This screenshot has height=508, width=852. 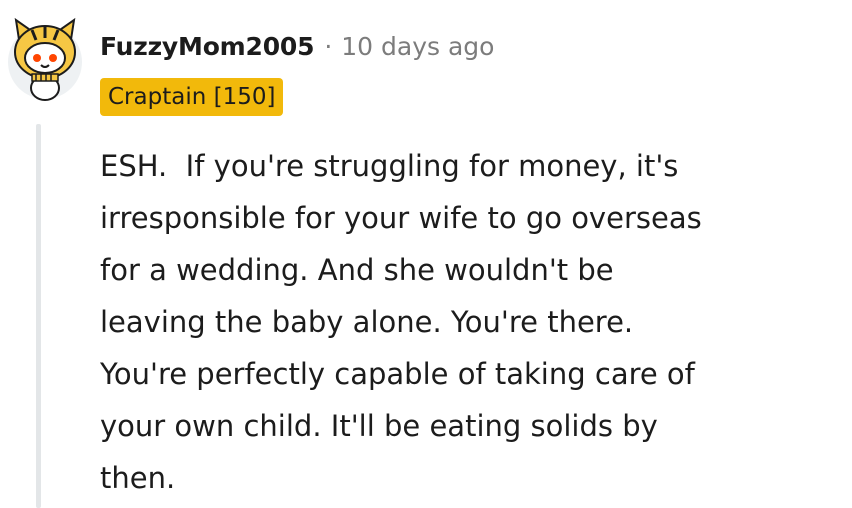 I want to click on comment-header: FuzzyMom2005 · 10 days ago, so click(x=297, y=46).